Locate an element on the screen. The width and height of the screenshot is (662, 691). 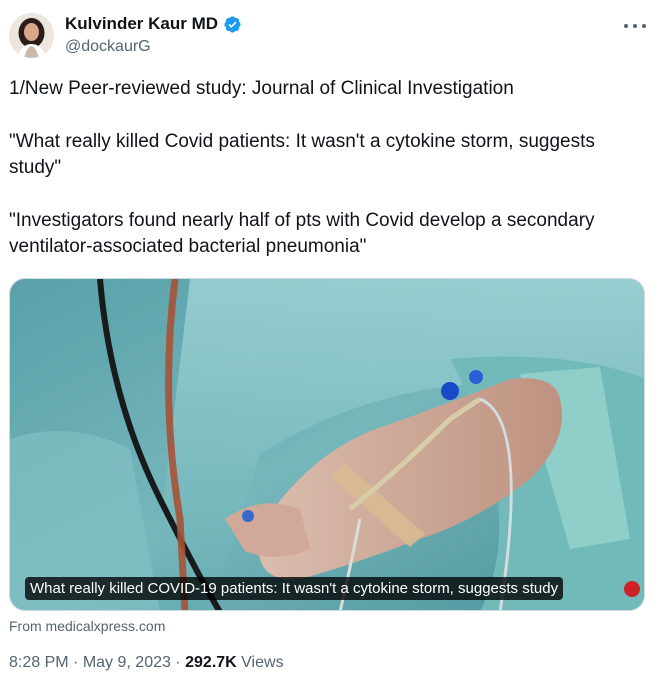
more-icon is located at coordinates (635, 26).